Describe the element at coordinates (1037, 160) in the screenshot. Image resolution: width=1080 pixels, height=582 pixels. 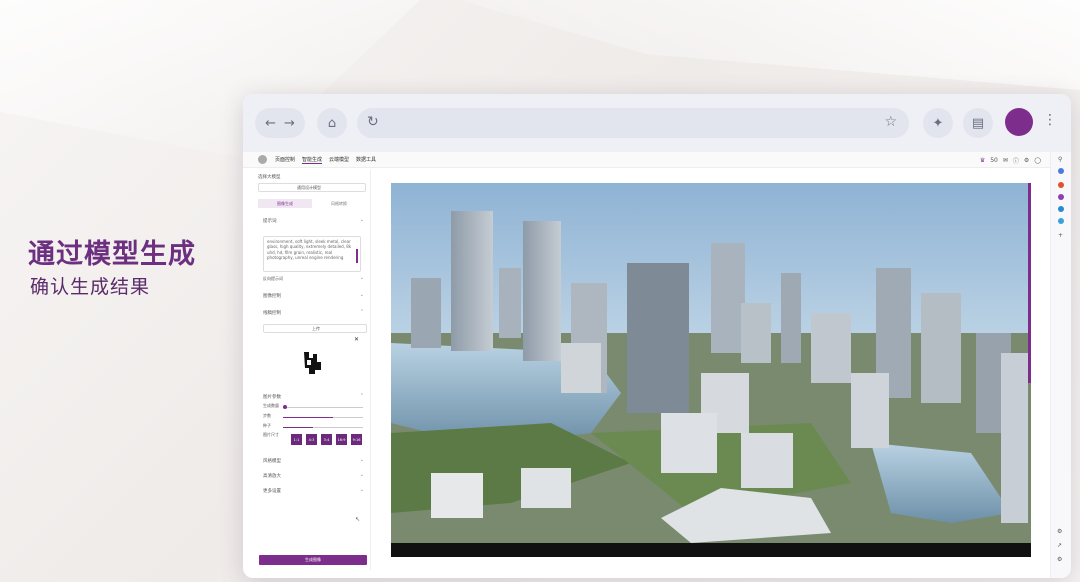
I see `user-icon: ◯` at that location.